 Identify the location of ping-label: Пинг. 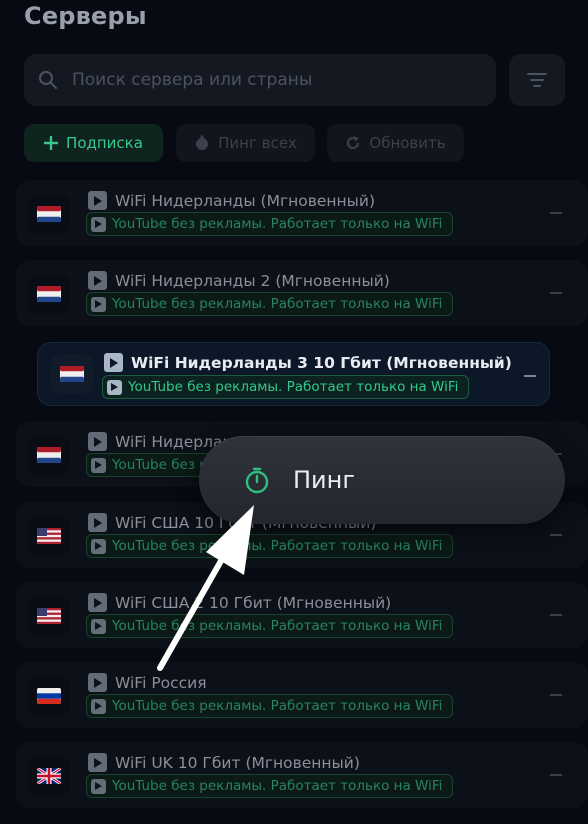
(324, 480).